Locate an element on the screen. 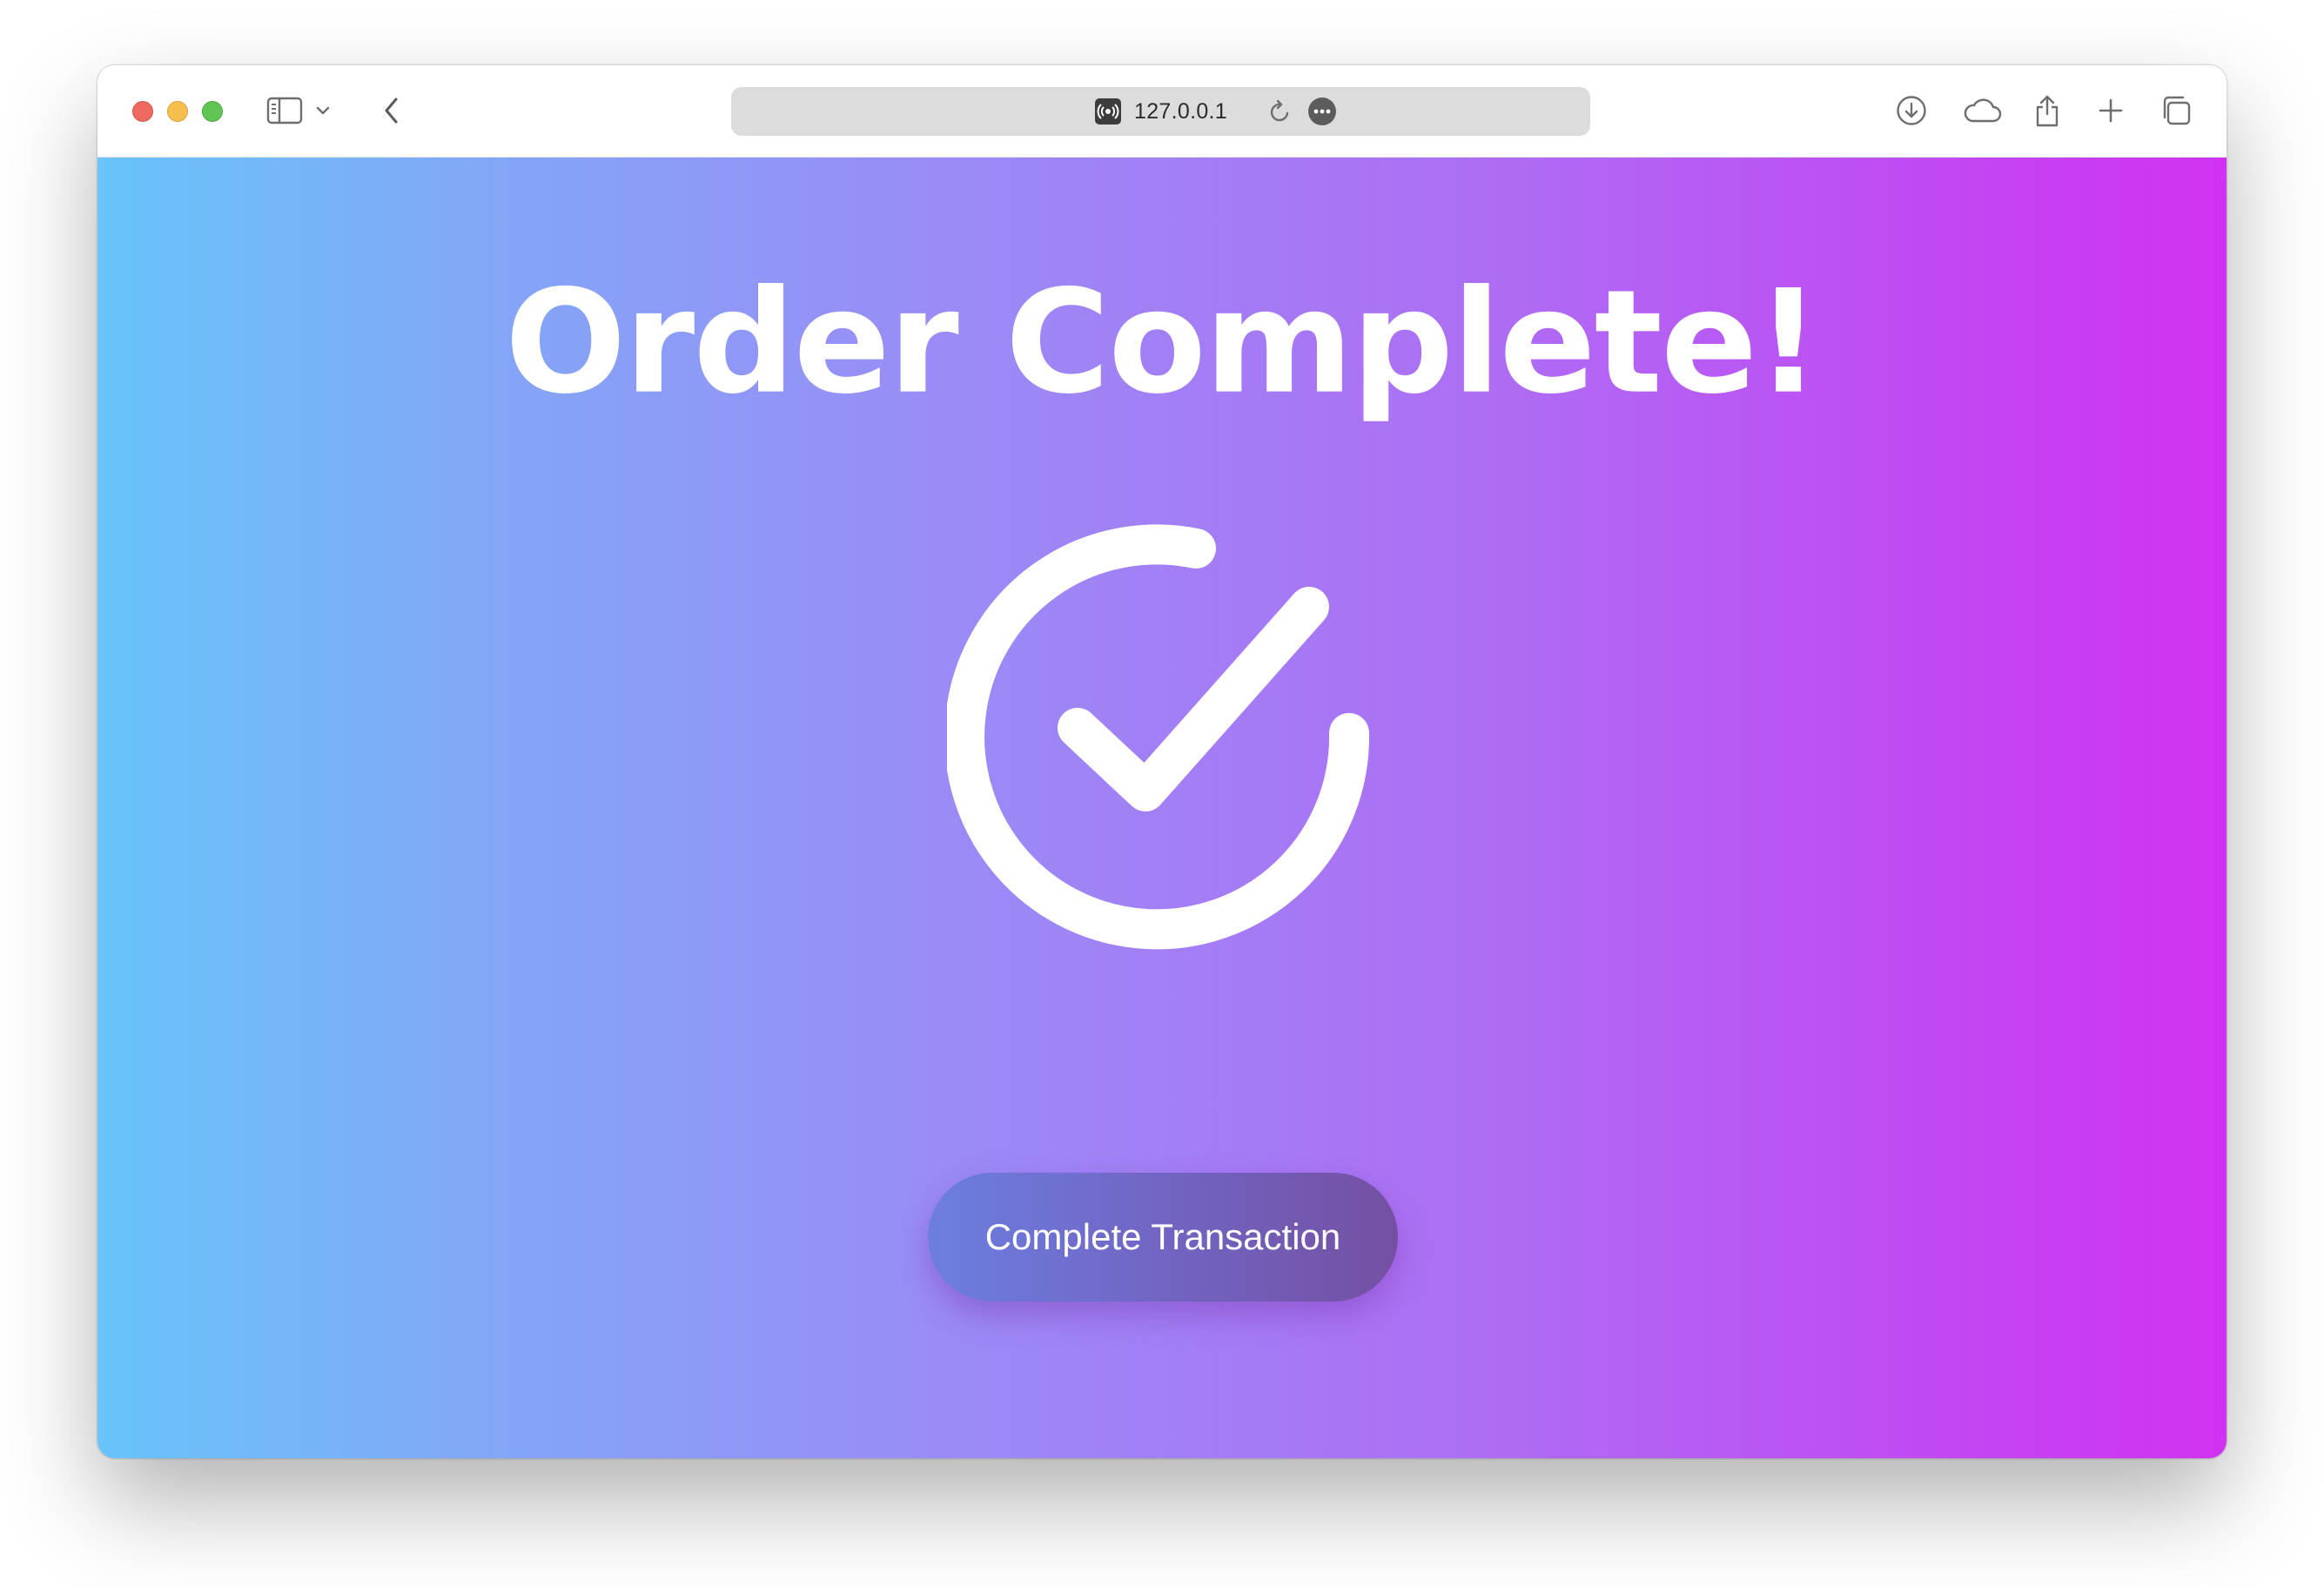  address-bar: 127.0.0.1 is located at coordinates (1160, 111).